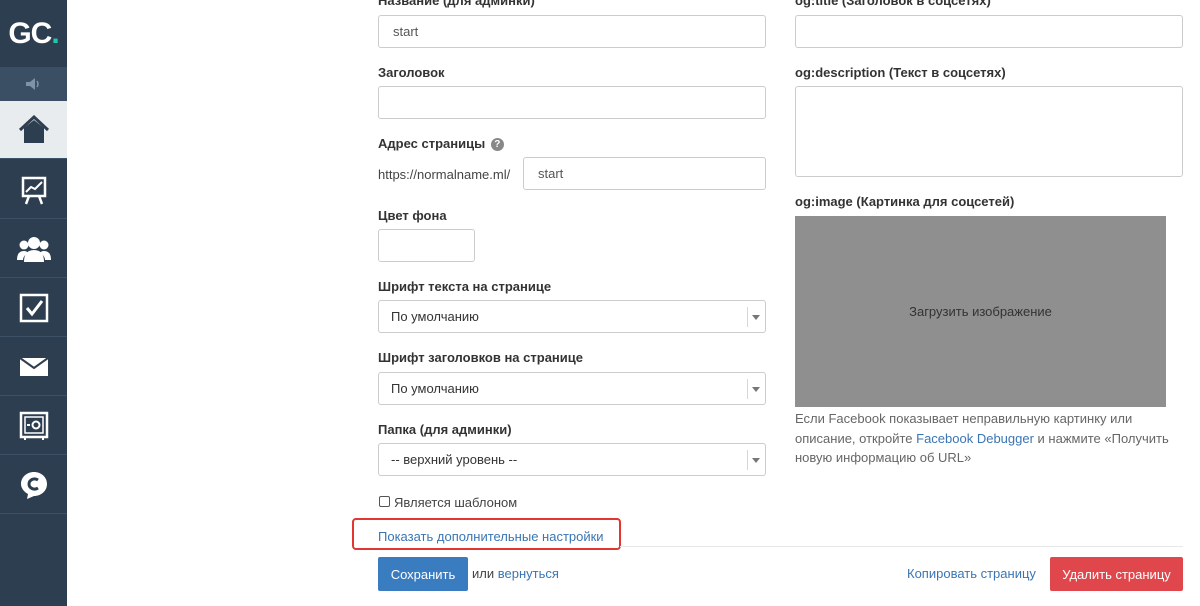  I want to click on chat-bubble-icon, so click(33, 485).